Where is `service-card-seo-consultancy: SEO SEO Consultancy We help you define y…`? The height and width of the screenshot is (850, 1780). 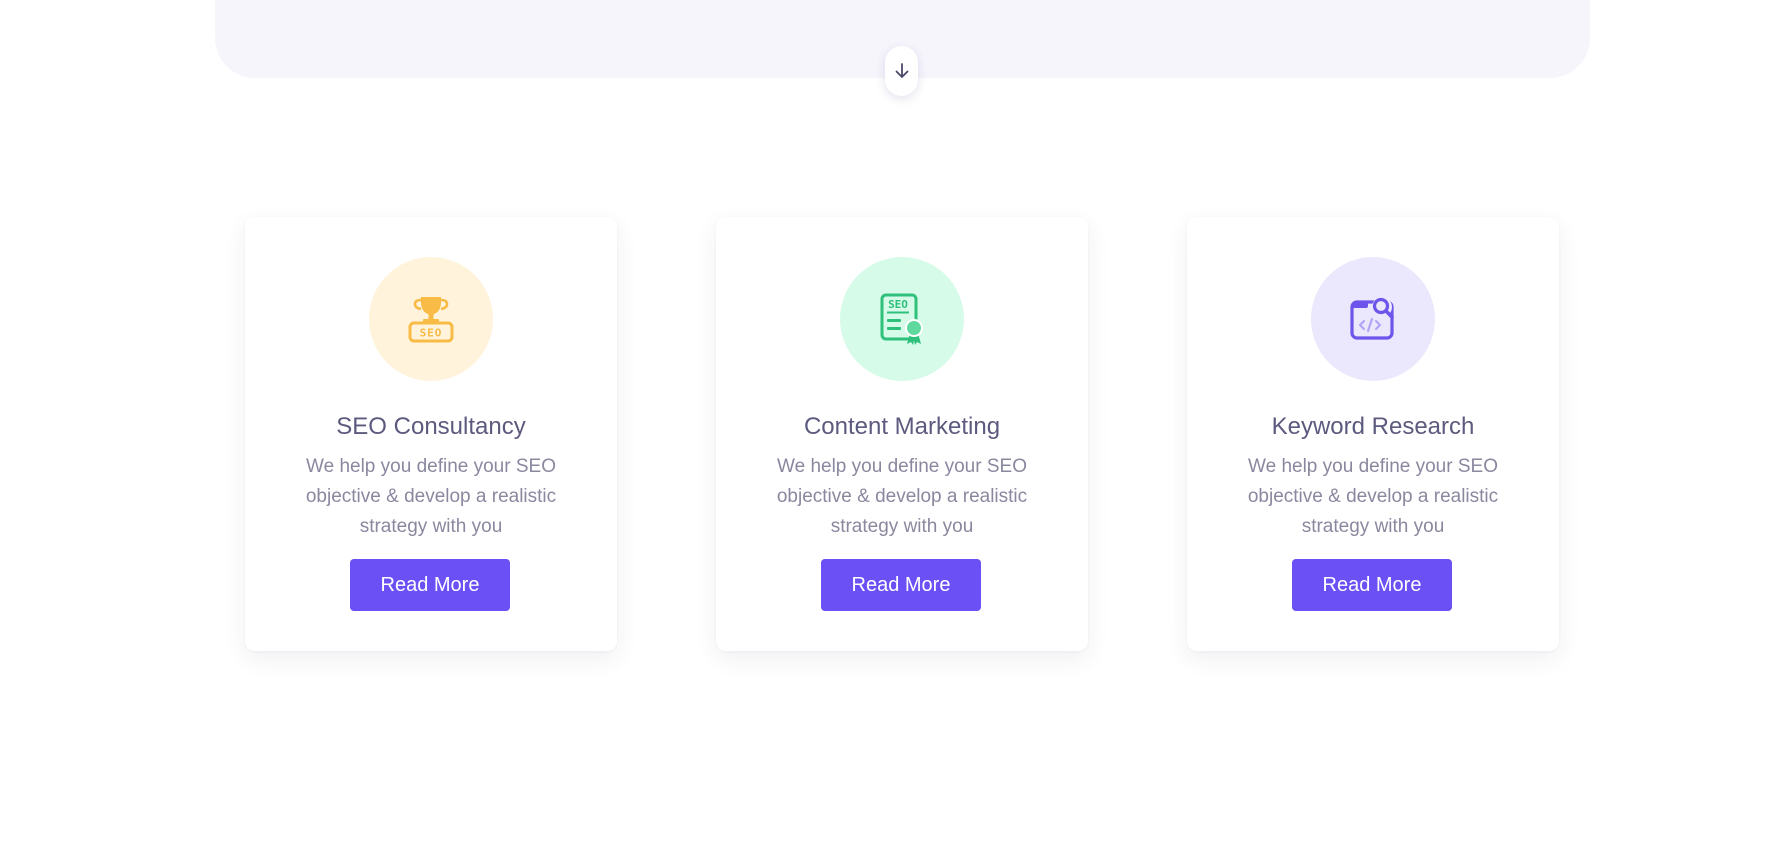
service-card-seo-consultancy: SEO SEO Consultancy We help you define y… is located at coordinates (431, 434).